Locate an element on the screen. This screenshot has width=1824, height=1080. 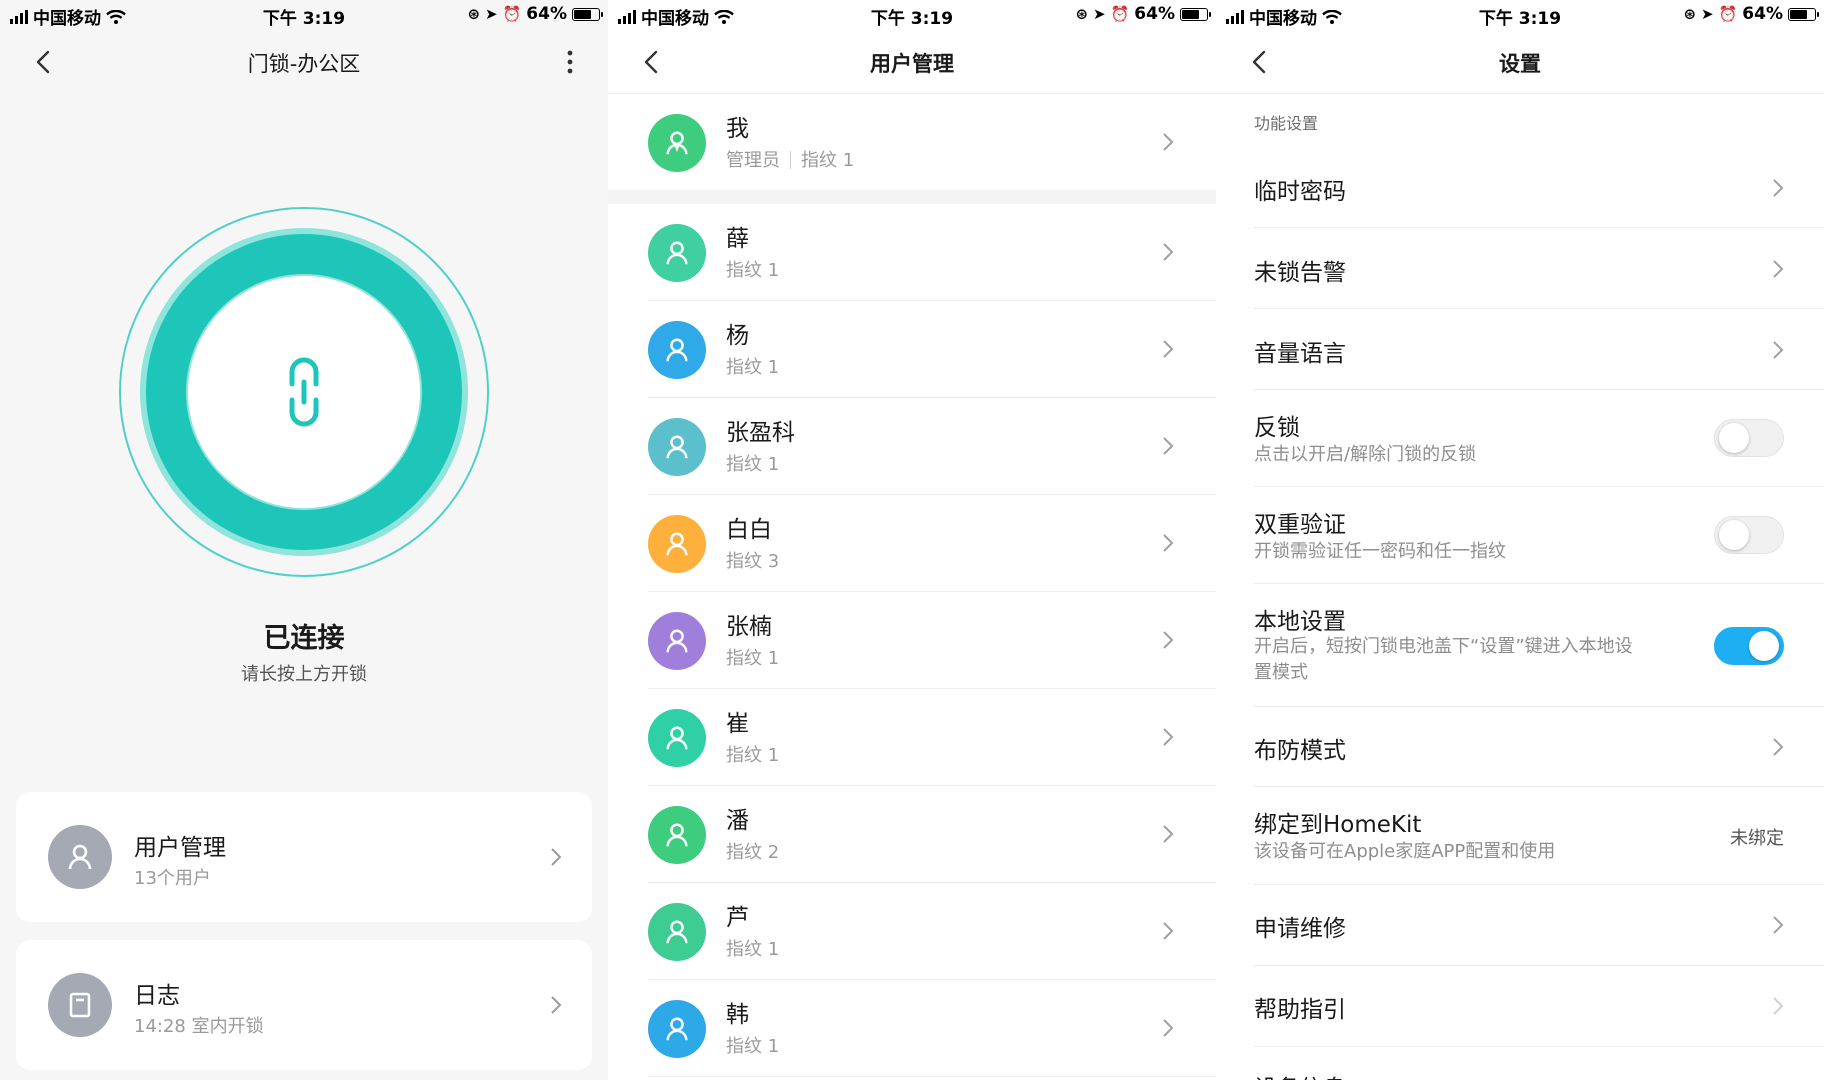
setting-label: 未锁告警 is located at coordinates (1300, 273).